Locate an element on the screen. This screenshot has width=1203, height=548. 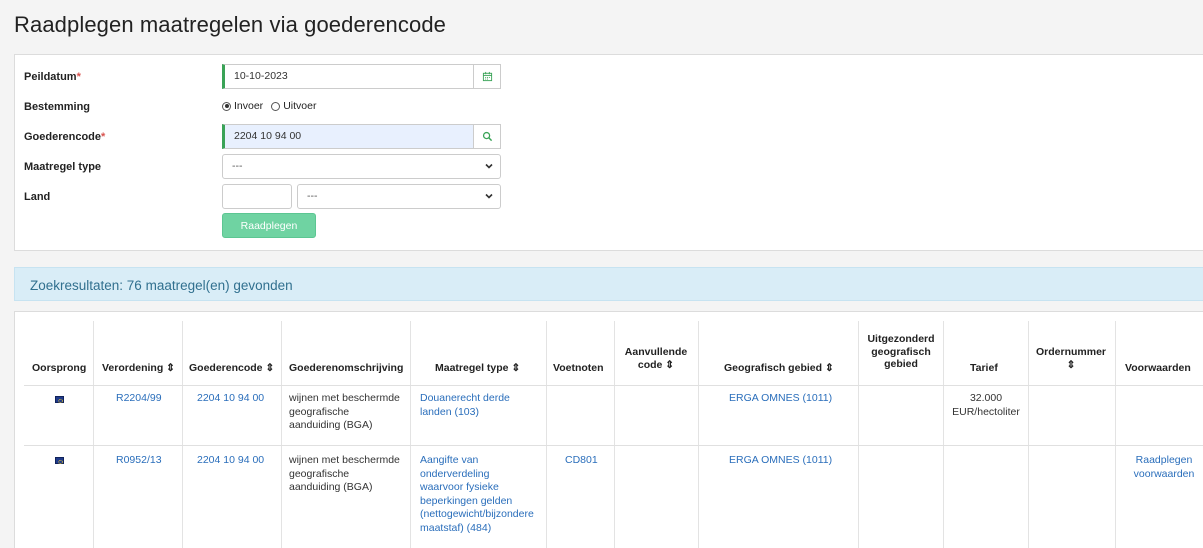
maatregel-type-label: Maatregel type is located at coordinates (63, 167).